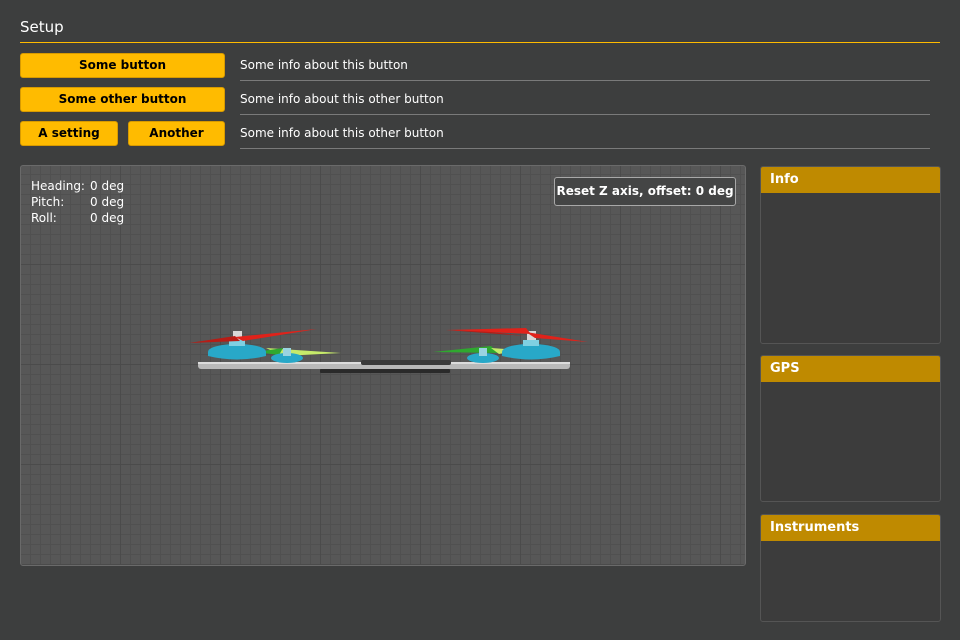  I want to click on another-button: Another, so click(176, 133).